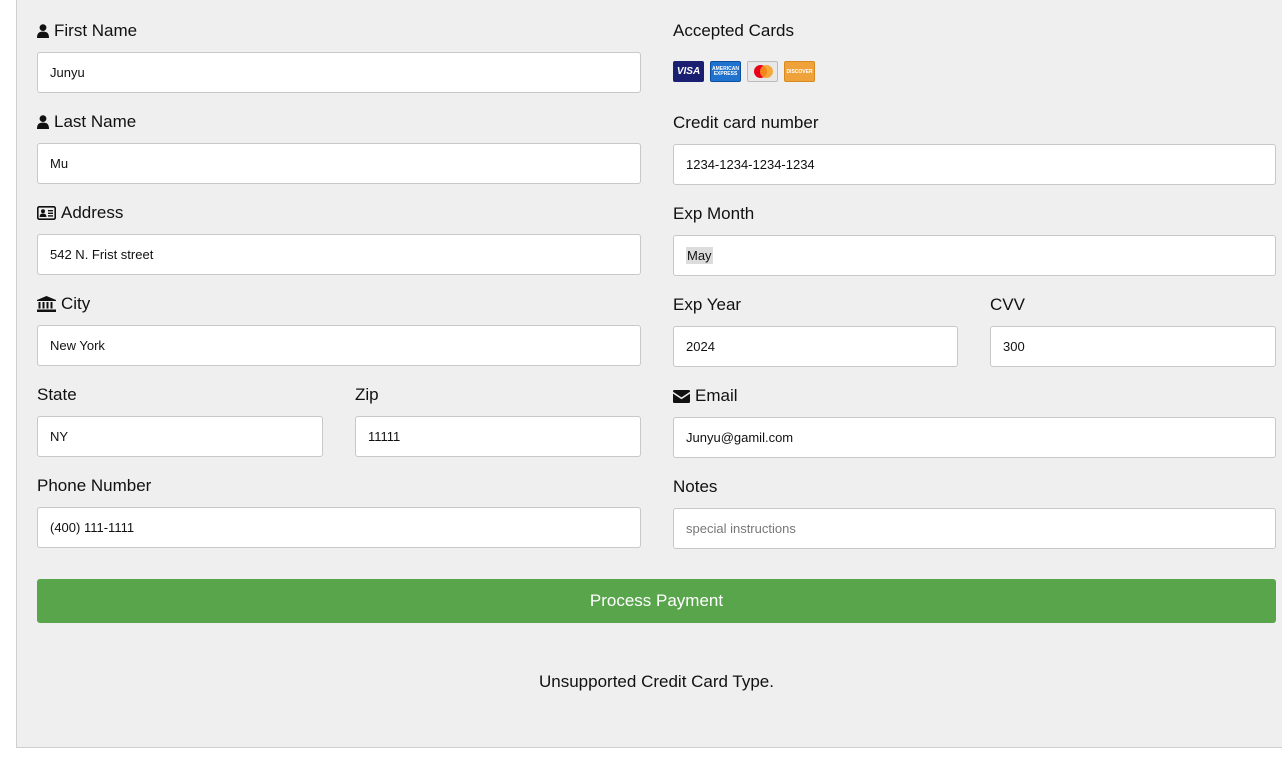 This screenshot has height=757, width=1282. Describe the element at coordinates (762, 71) in the screenshot. I see `mastercard-icon` at that location.